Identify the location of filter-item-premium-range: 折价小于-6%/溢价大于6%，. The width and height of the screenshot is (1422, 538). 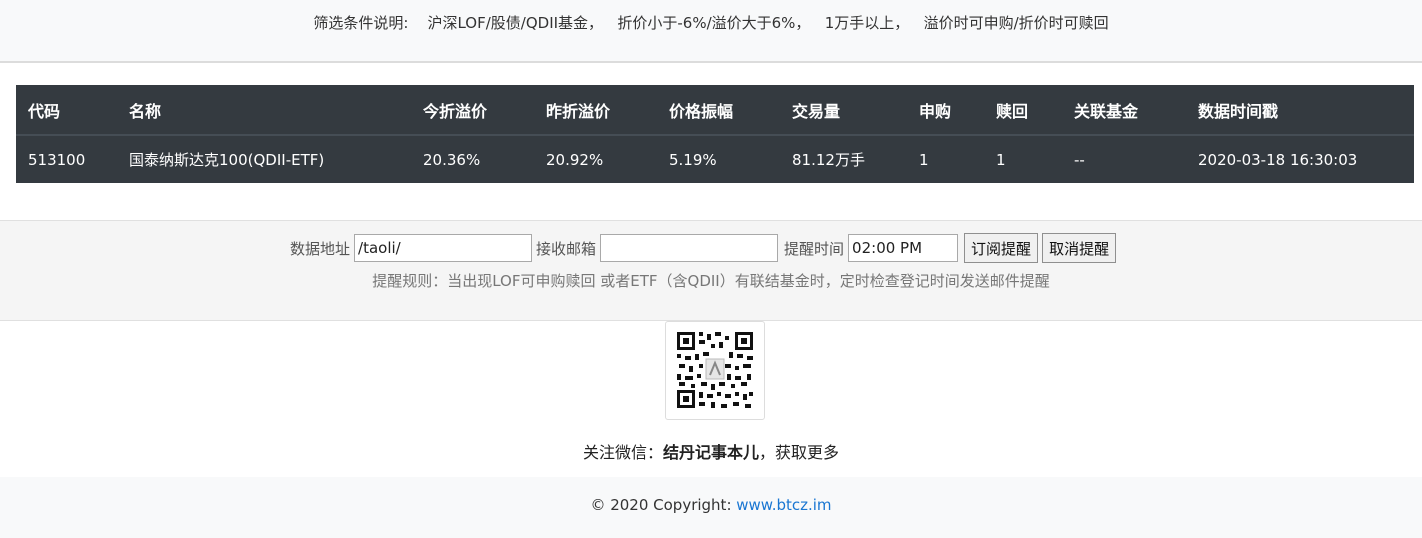
(714, 23).